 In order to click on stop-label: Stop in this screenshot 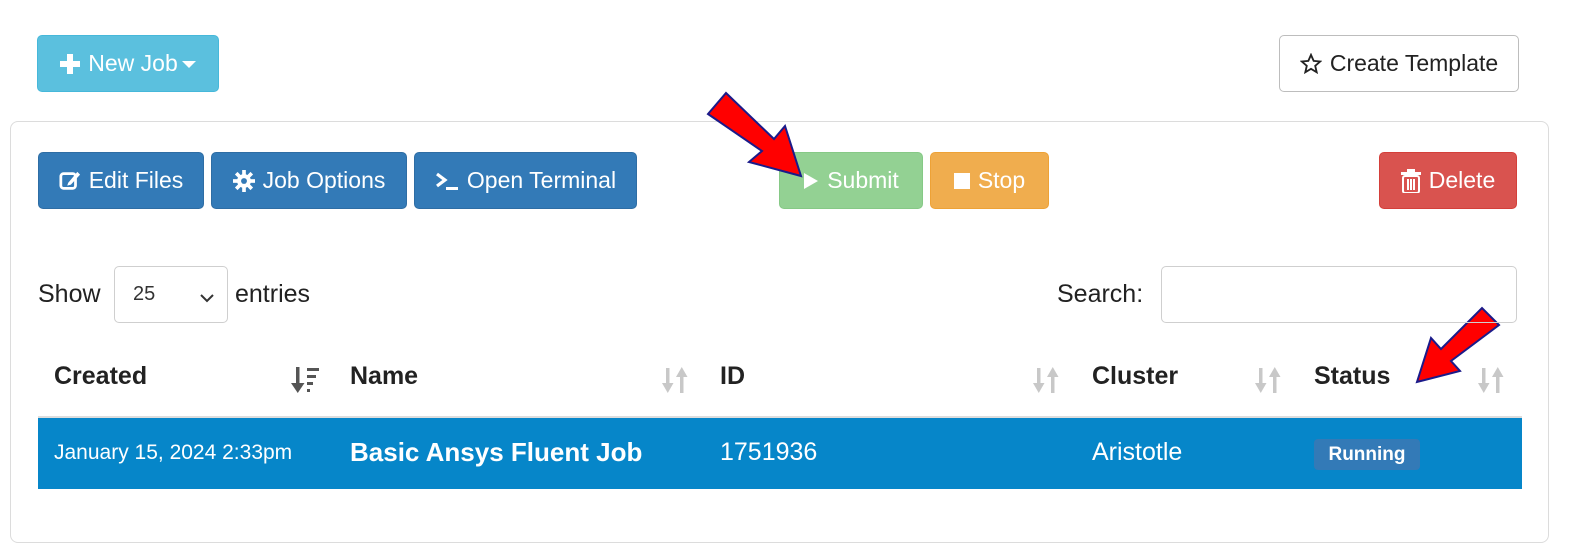, I will do `click(1001, 180)`.